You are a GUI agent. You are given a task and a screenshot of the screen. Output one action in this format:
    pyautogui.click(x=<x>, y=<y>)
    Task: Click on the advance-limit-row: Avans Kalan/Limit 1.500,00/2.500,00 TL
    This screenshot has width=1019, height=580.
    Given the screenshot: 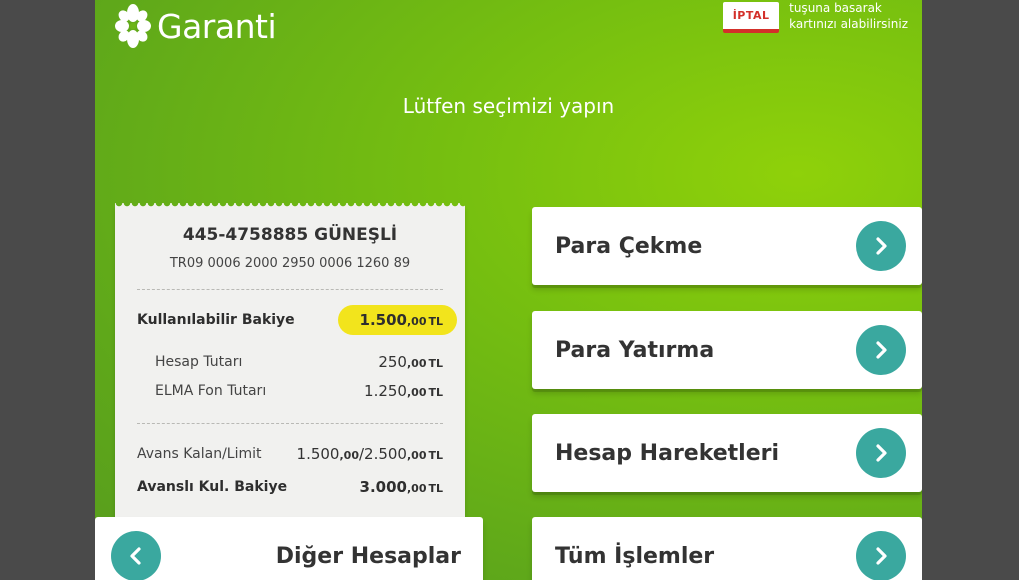 What is the action you would take?
    pyautogui.click(x=290, y=454)
    